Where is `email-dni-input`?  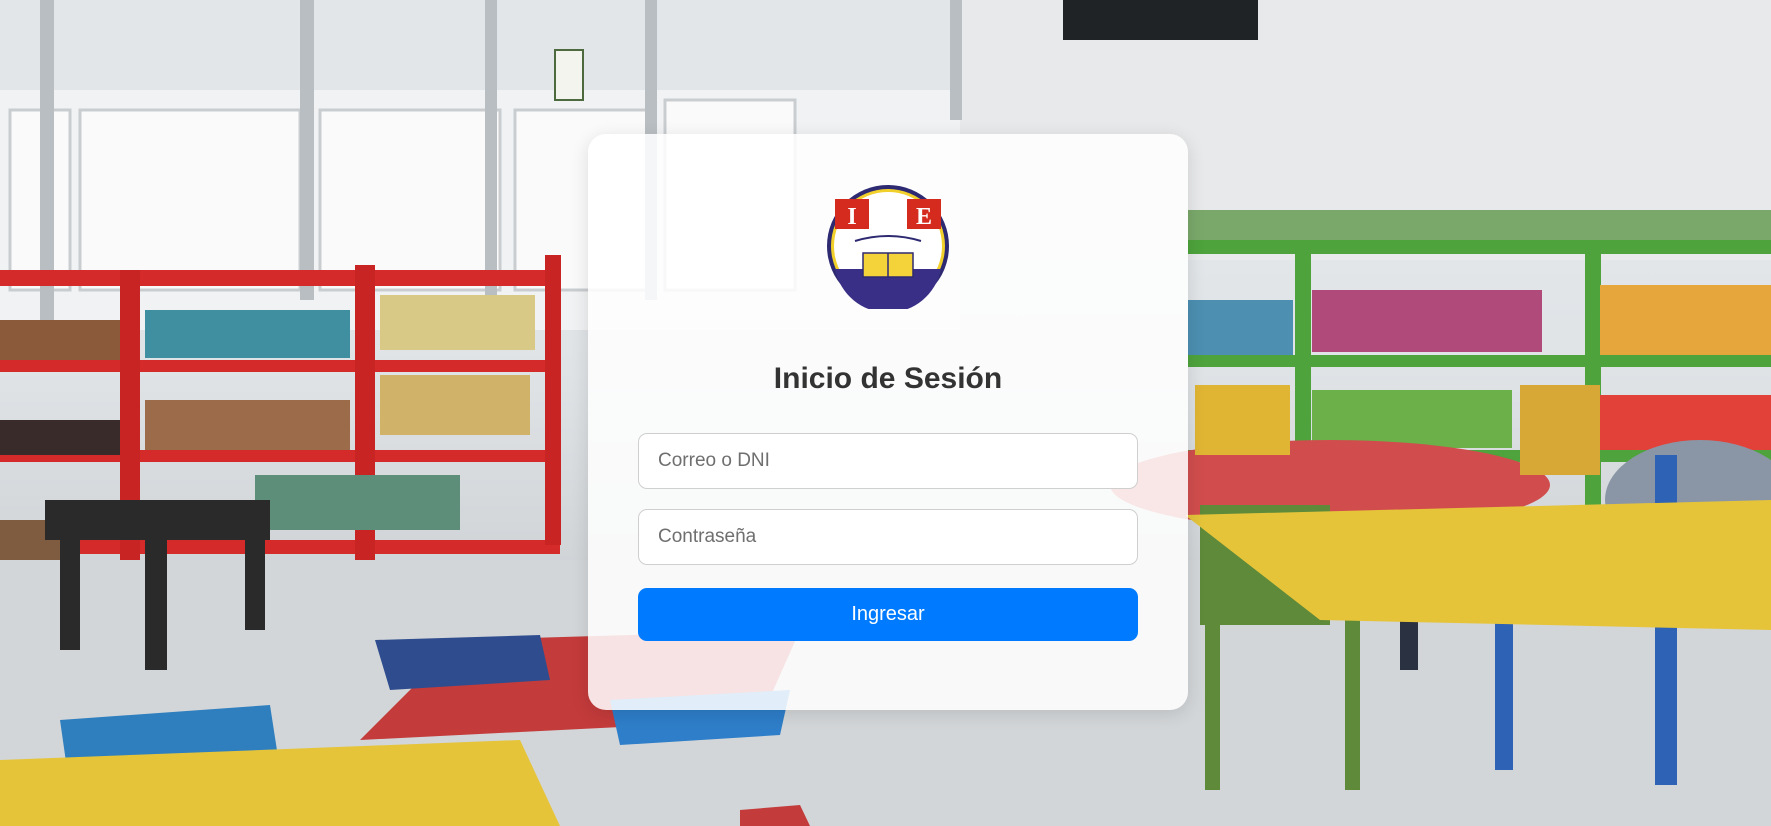
email-dni-input is located at coordinates (888, 461).